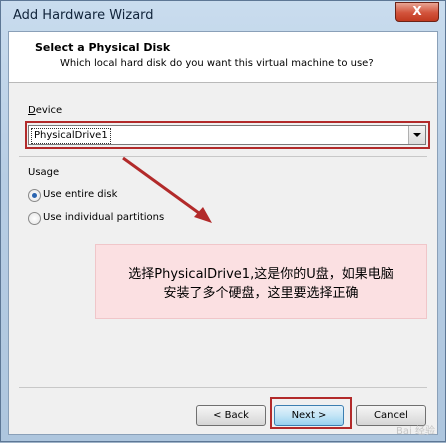 This screenshot has height=443, width=446. Describe the element at coordinates (163, 187) in the screenshot. I see `arrow-shaft` at that location.